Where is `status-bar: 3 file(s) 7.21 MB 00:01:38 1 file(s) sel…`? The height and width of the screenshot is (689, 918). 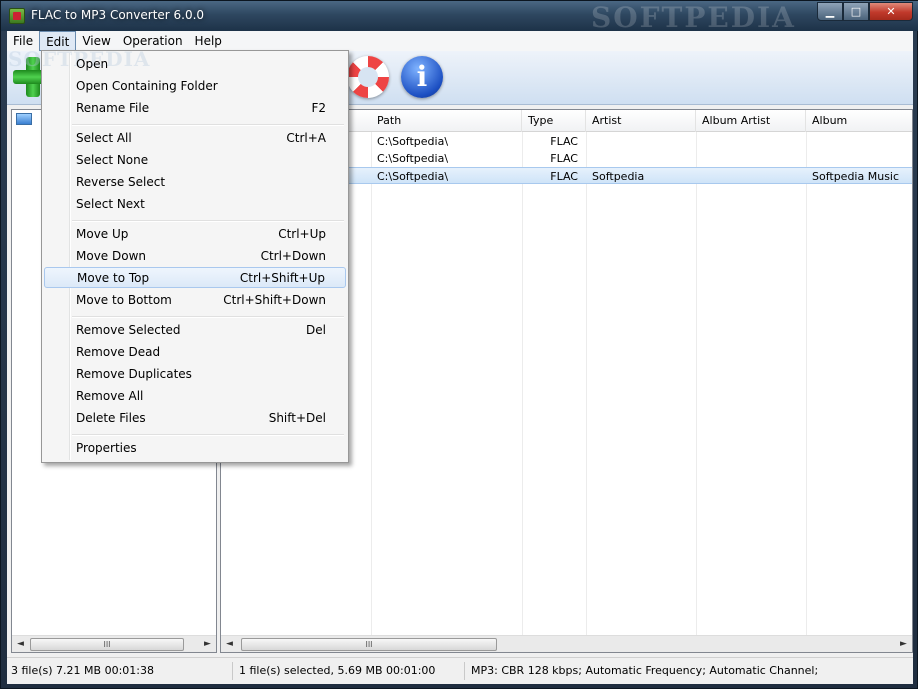
status-bar: 3 file(s) 7.21 MB 00:01:38 1 file(s) sel… is located at coordinates (460, 670).